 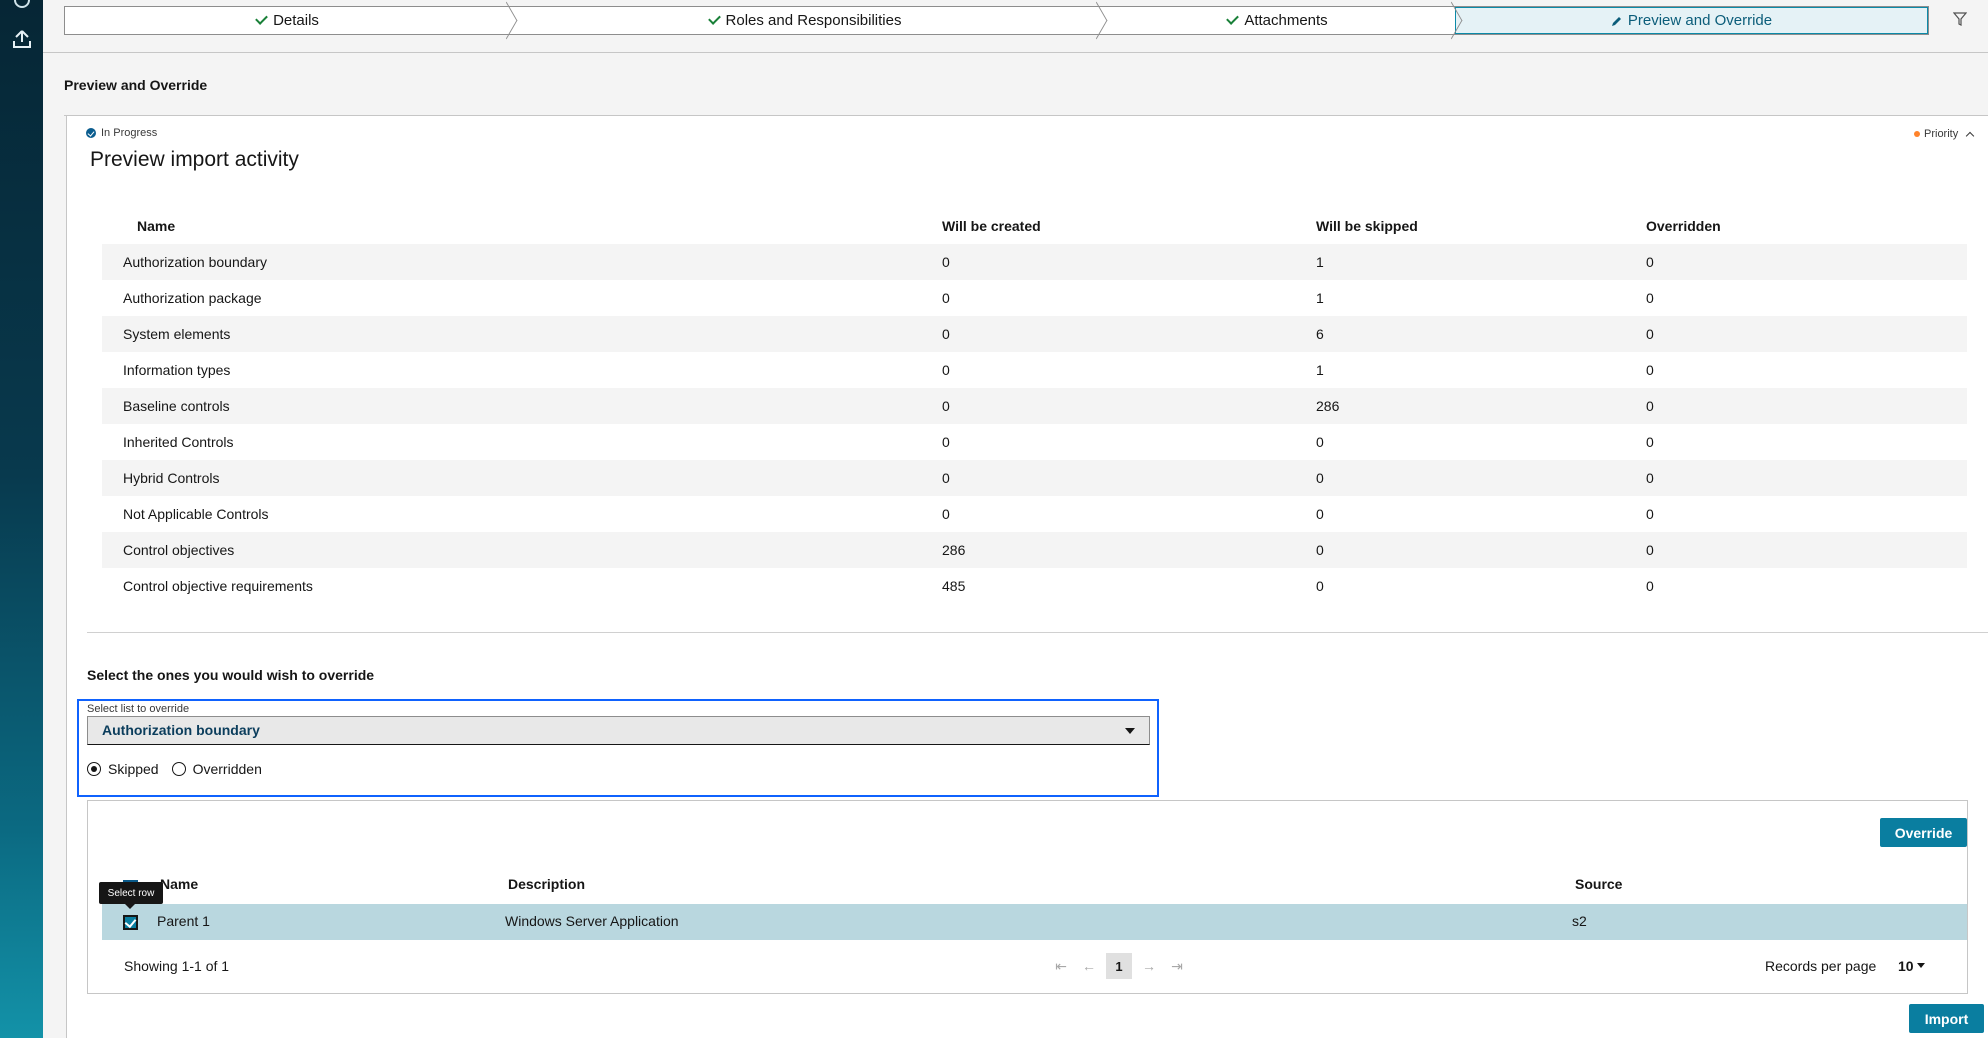 I want to click on cell-name: Information types, so click(x=177, y=370).